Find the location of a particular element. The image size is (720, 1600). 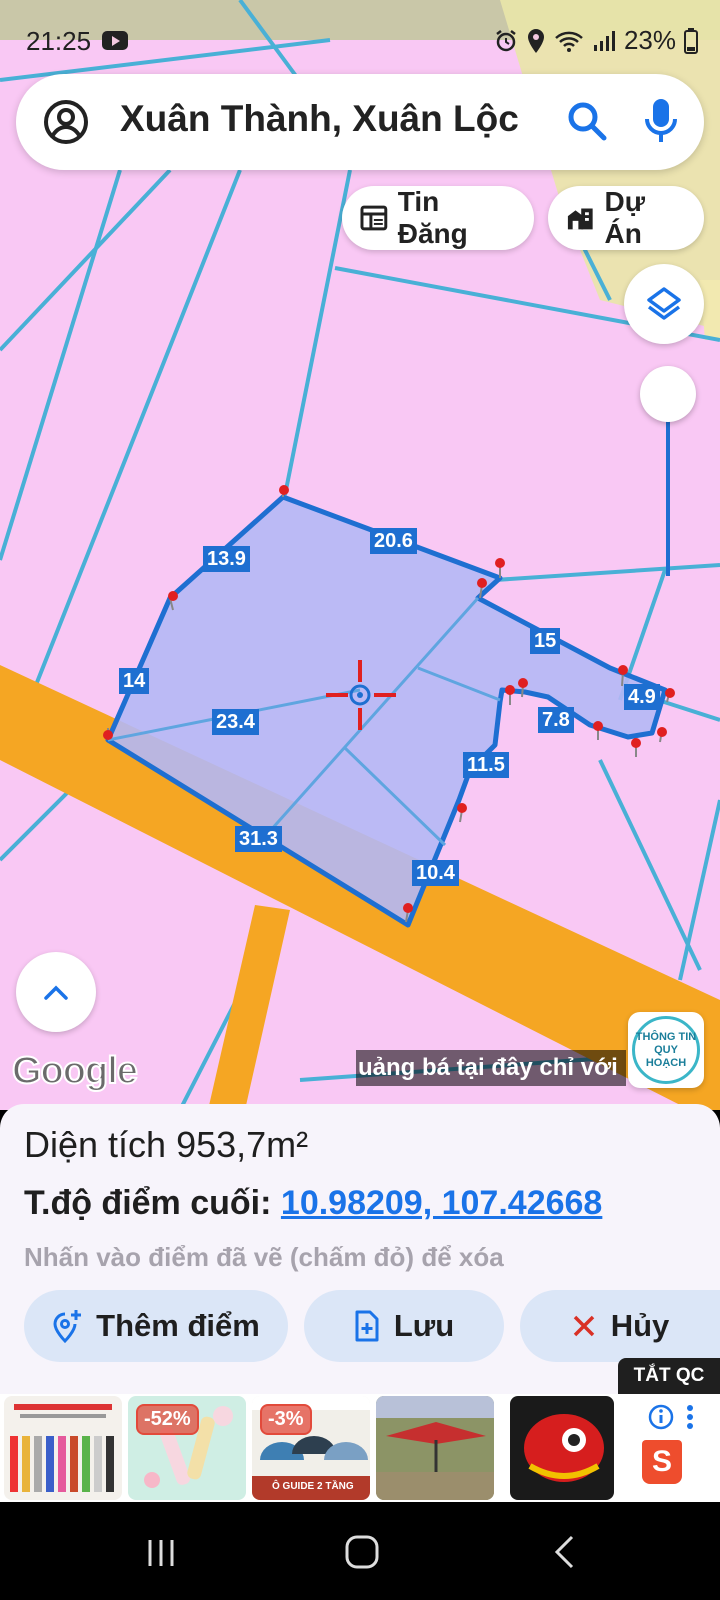

battery-percent: 23% is located at coordinates (649, 40).